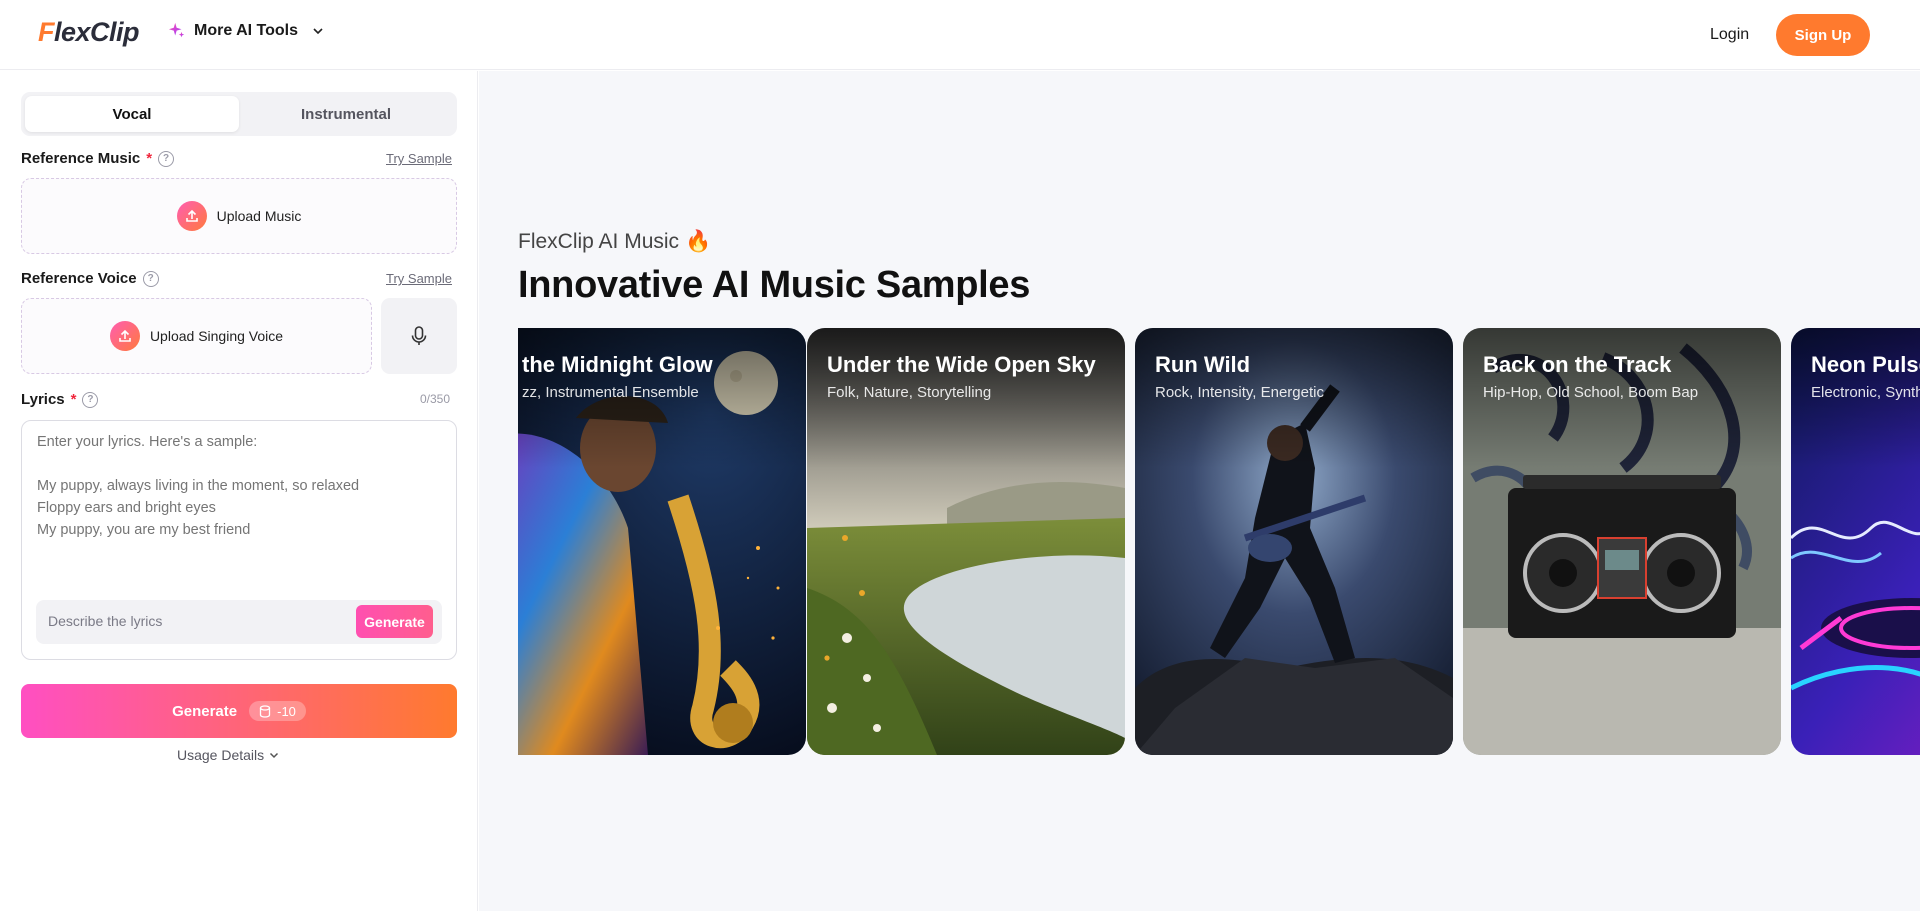 The image size is (1920, 911). I want to click on upload-music-label: Upload Music, so click(259, 216).